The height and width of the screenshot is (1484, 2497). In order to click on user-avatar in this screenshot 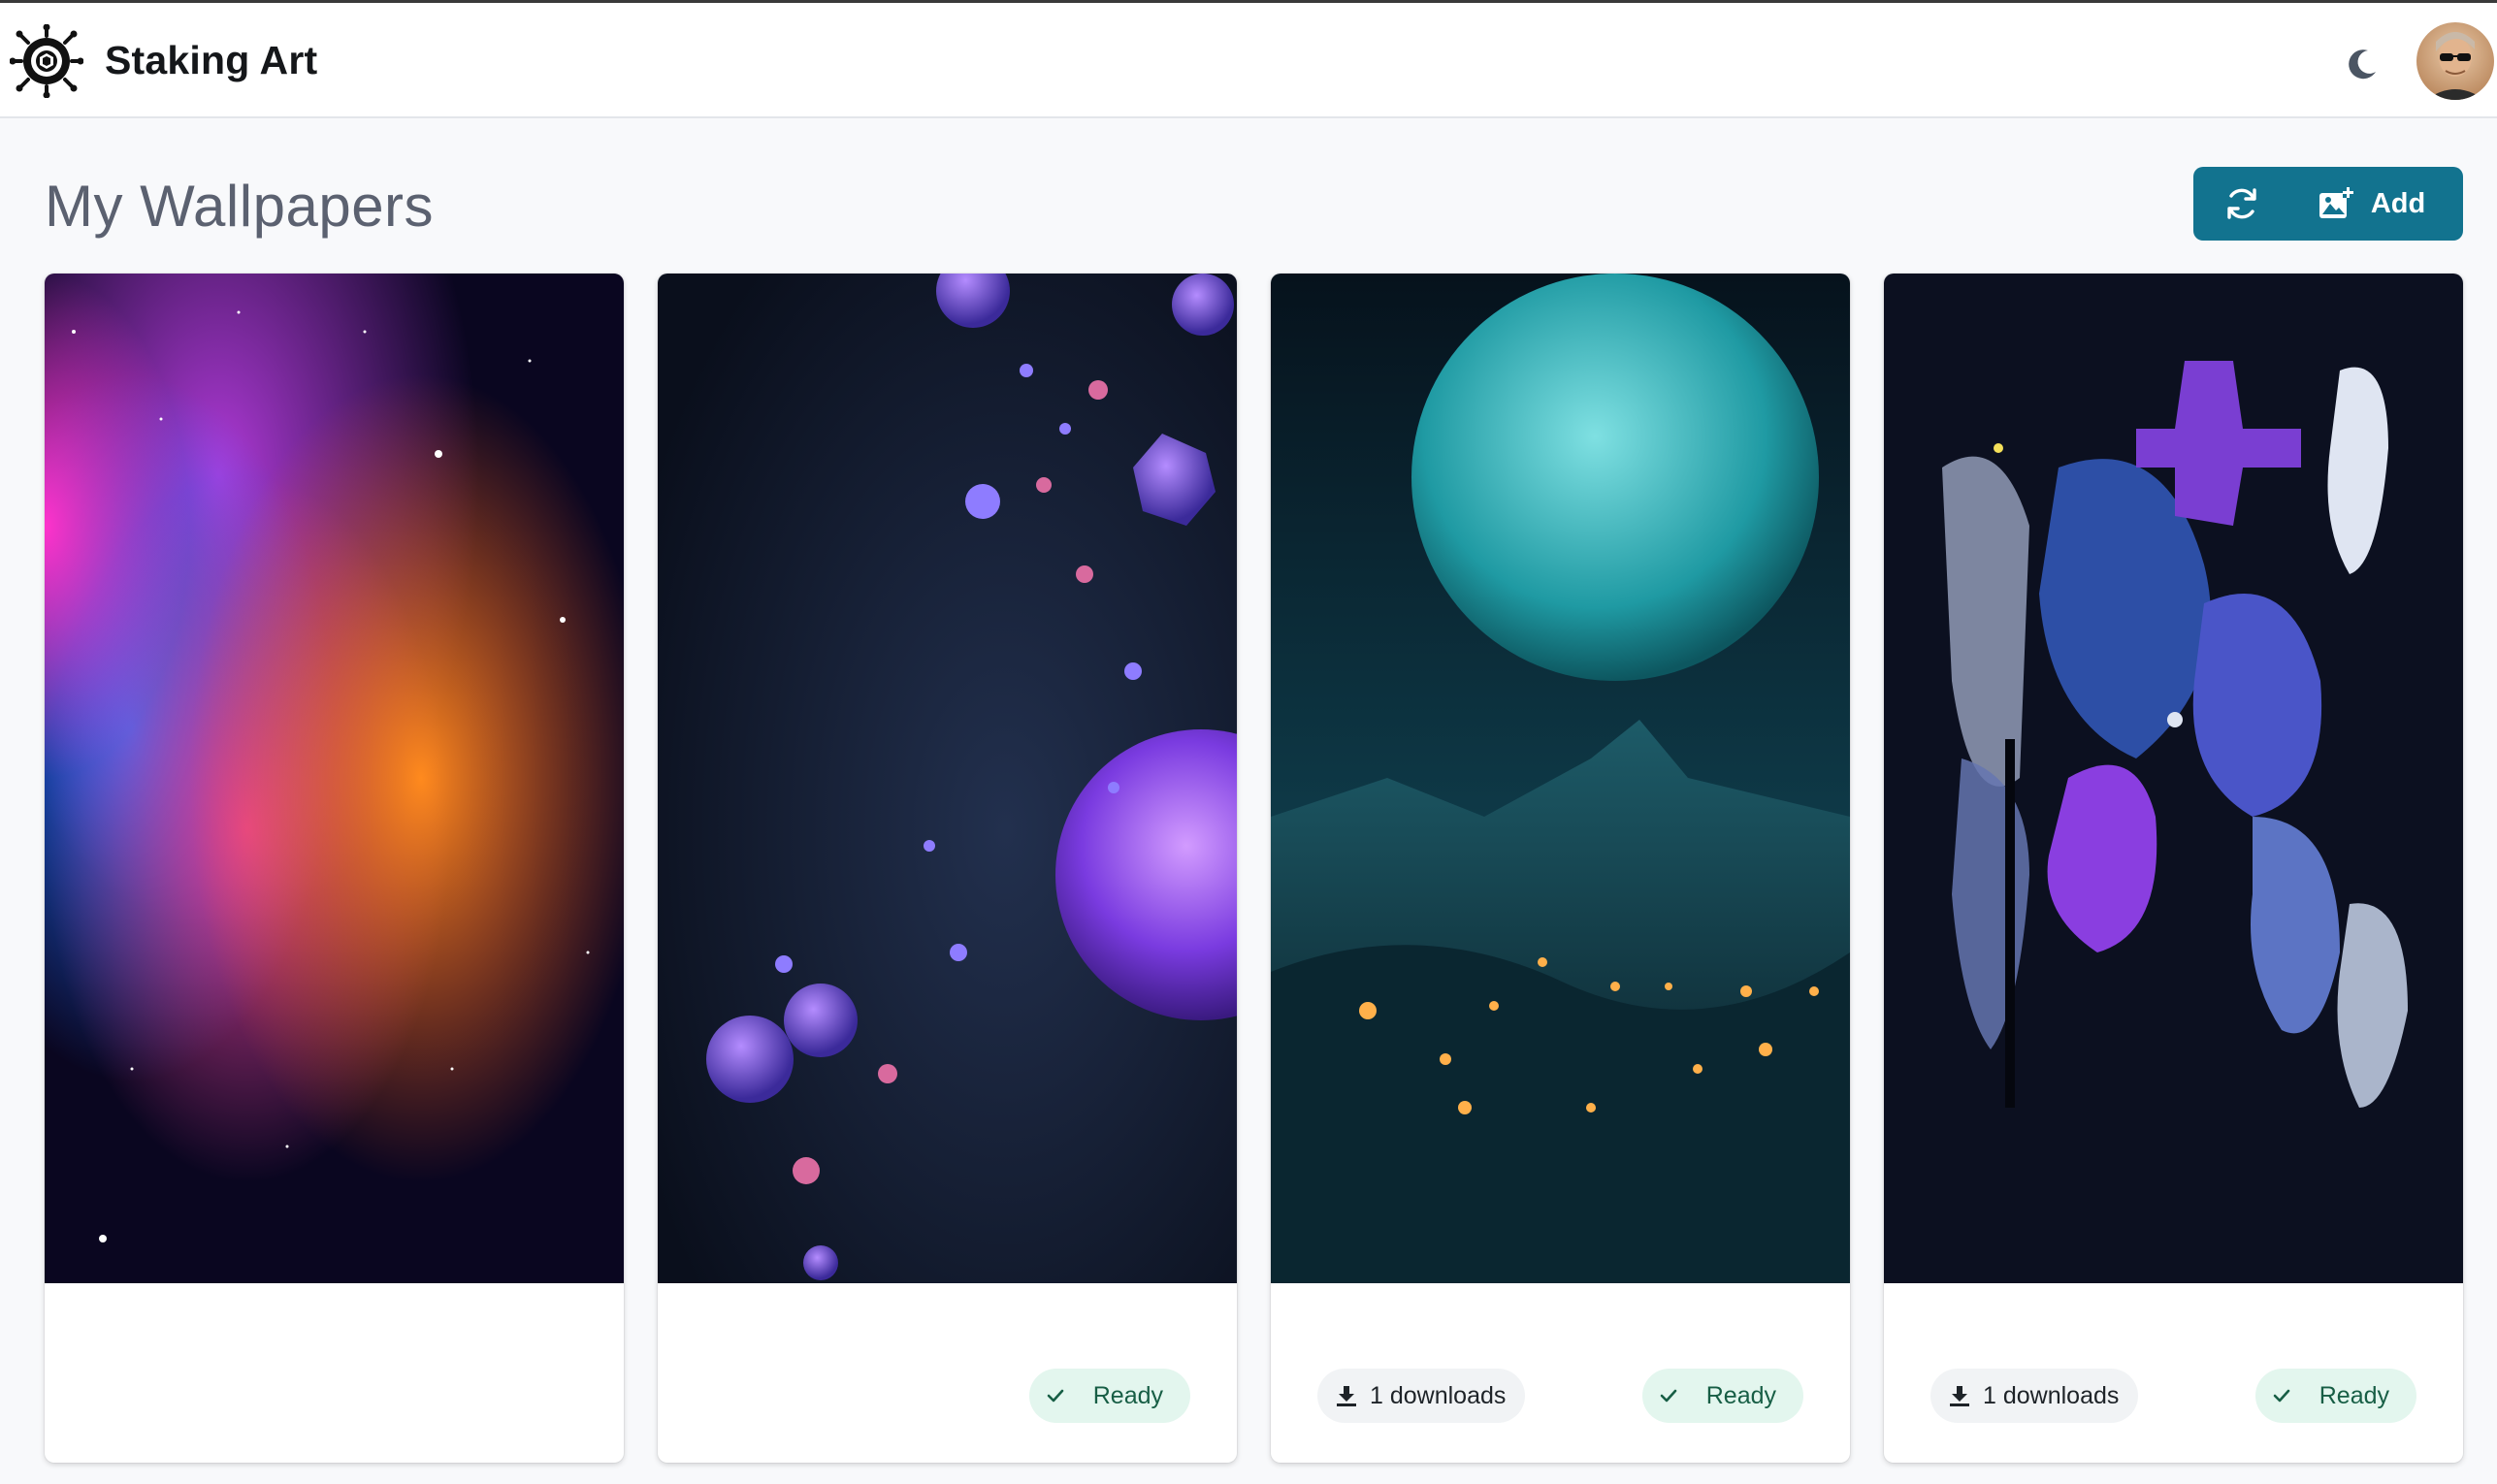, I will do `click(2455, 61)`.